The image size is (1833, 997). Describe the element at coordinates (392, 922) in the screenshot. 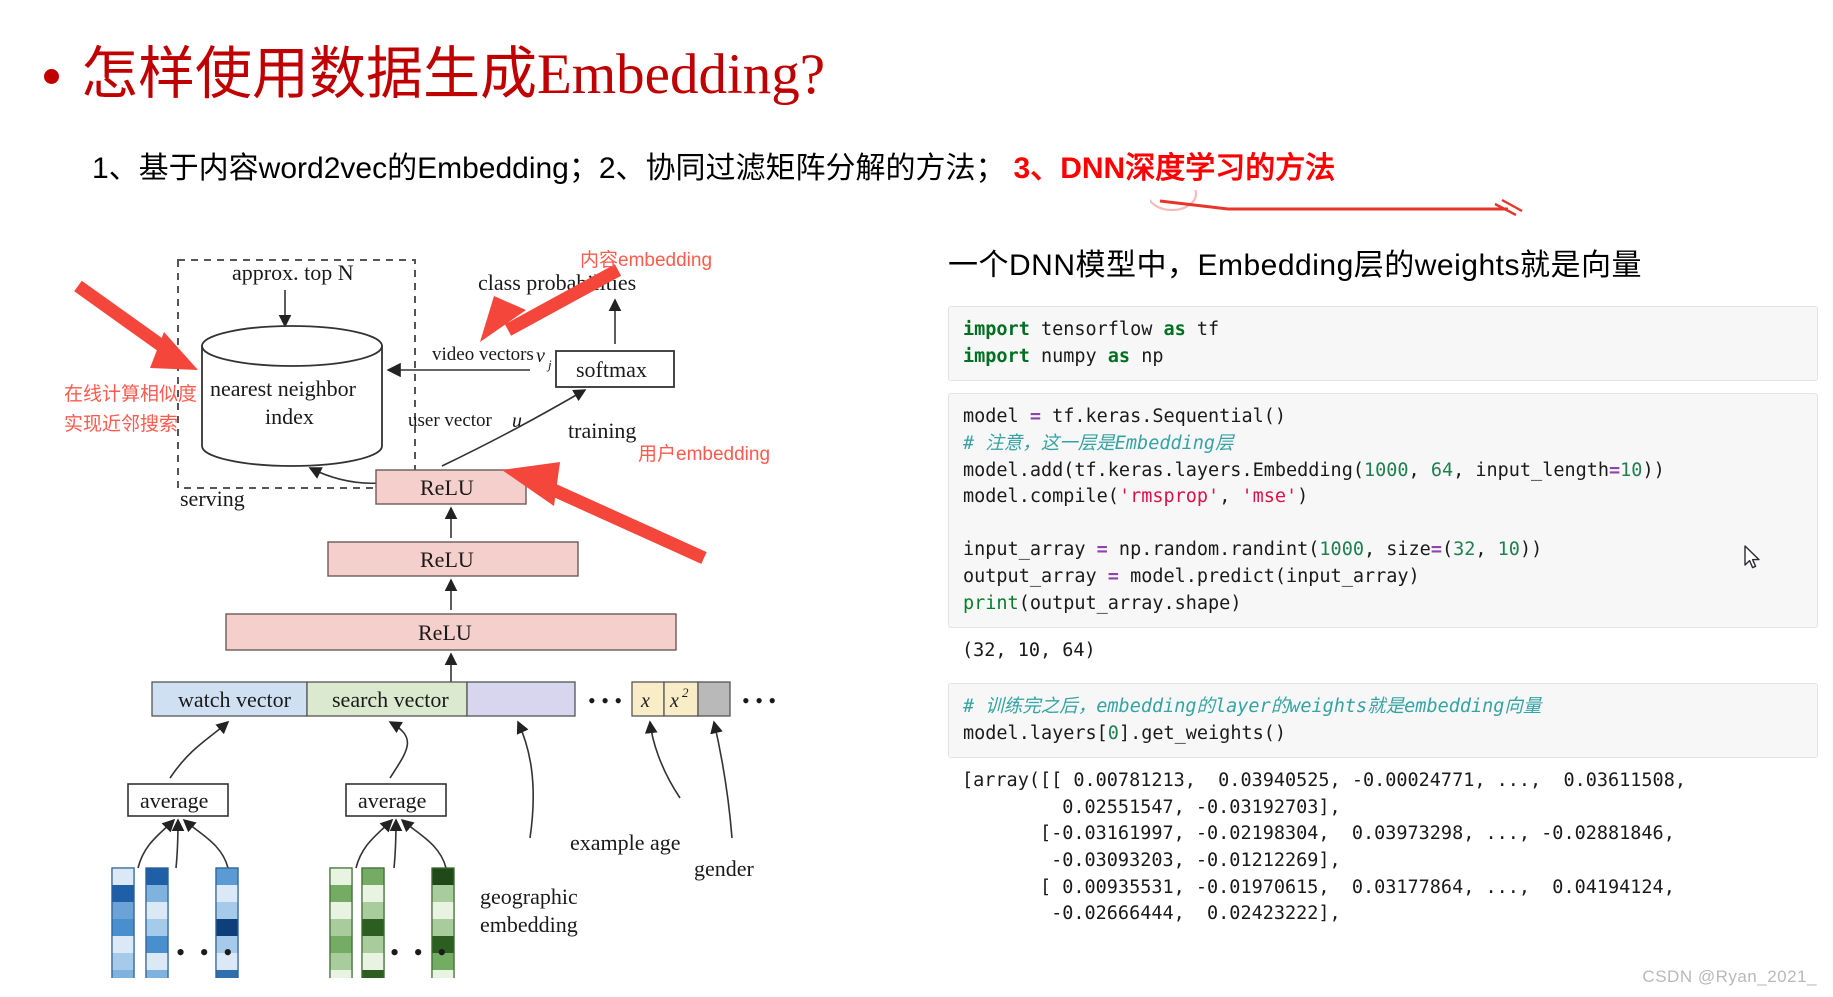

I see `embedded-search-token-columns: • • •` at that location.